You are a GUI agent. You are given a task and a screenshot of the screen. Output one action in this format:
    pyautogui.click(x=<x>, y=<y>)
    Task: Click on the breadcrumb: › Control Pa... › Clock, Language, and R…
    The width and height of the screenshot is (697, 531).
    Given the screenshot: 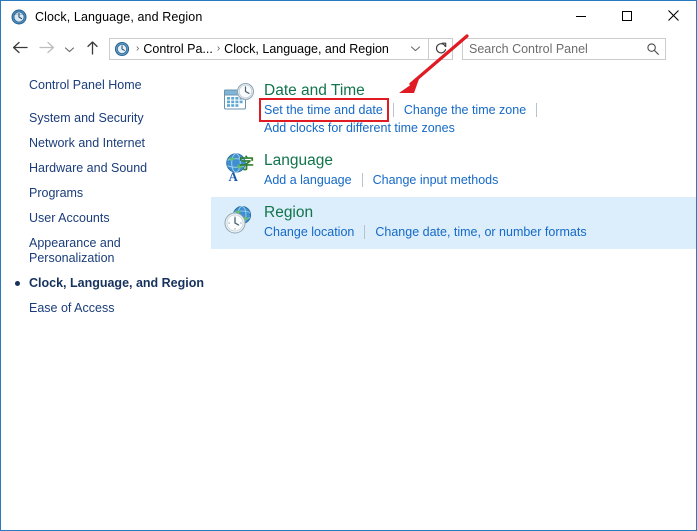 What is the action you would take?
    pyautogui.click(x=269, y=49)
    